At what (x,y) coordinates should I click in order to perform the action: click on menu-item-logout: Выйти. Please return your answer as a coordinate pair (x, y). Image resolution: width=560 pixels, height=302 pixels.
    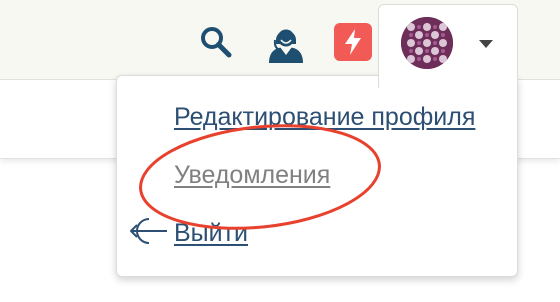
    Looking at the image, I should click on (211, 233).